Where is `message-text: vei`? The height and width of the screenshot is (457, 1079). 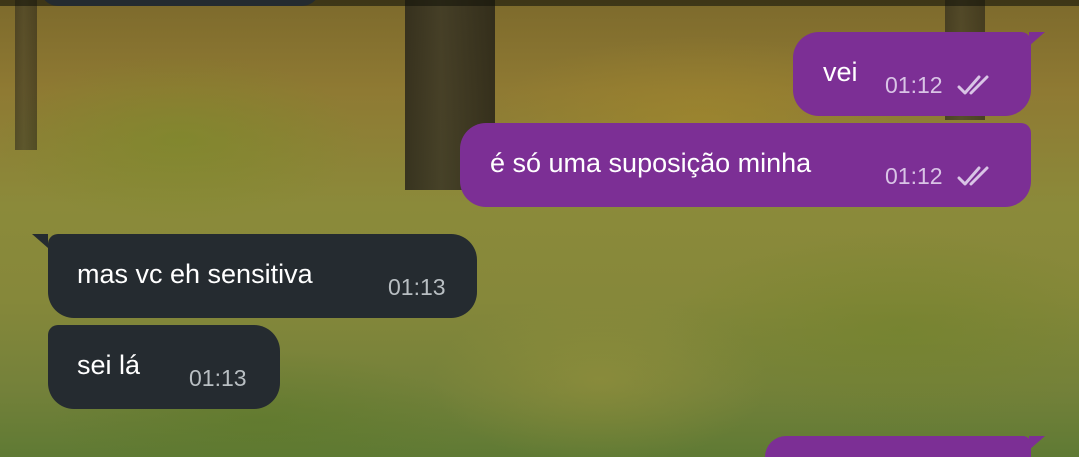 message-text: vei is located at coordinates (840, 72).